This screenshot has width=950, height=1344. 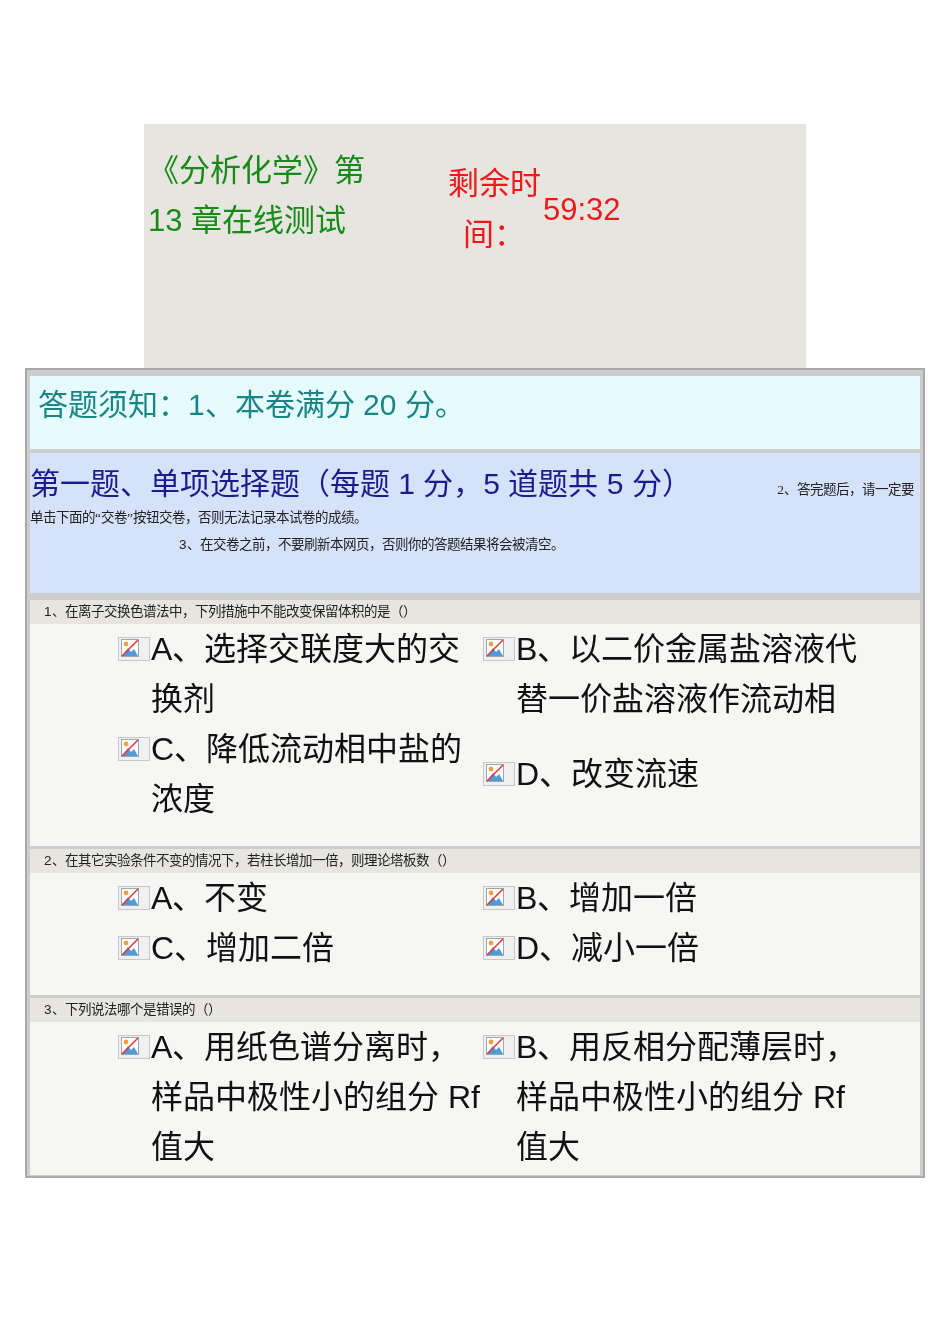 What do you see at coordinates (845, 490) in the screenshot?
I see `note-text: 2、答完题后，请一定要` at bounding box center [845, 490].